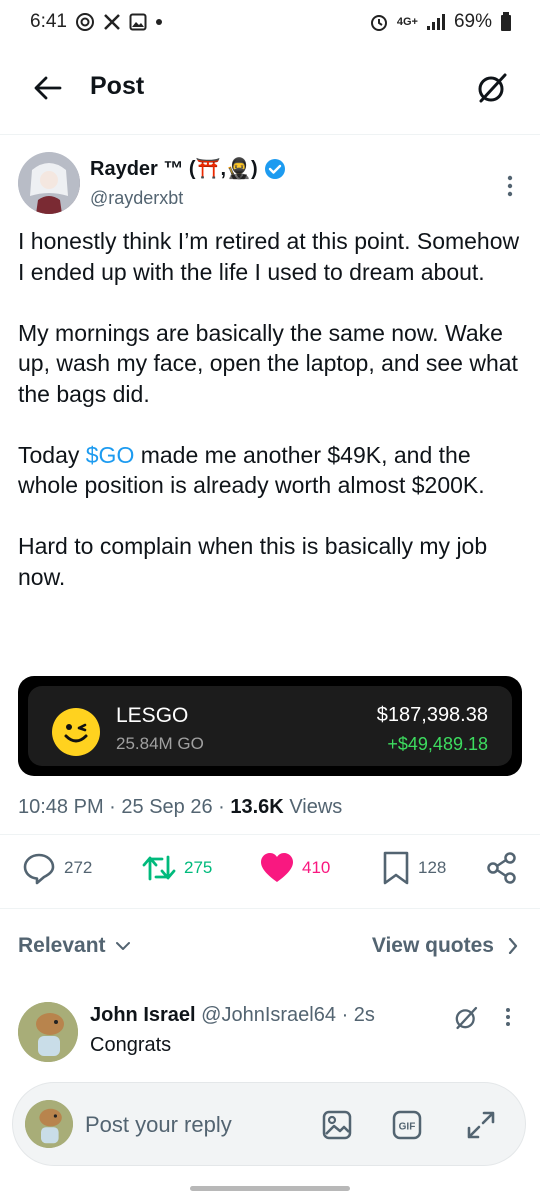 The height and width of the screenshot is (1200, 540). What do you see at coordinates (136, 198) in the screenshot?
I see `author-handle: @rayderxbt` at bounding box center [136, 198].